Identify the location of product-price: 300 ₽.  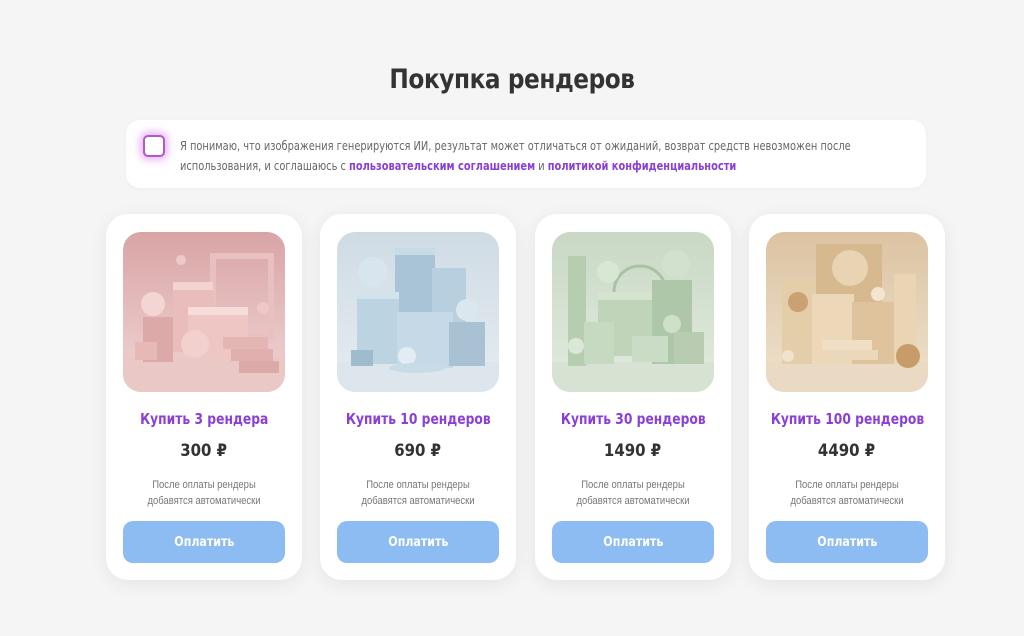
(204, 451).